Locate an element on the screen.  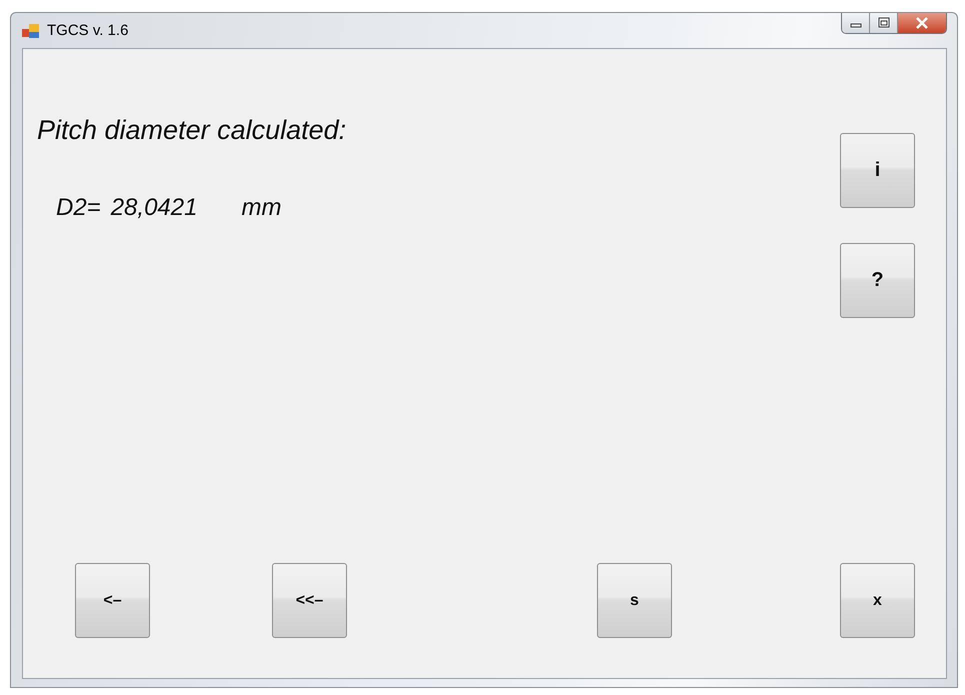
maximize-button is located at coordinates (884, 23).